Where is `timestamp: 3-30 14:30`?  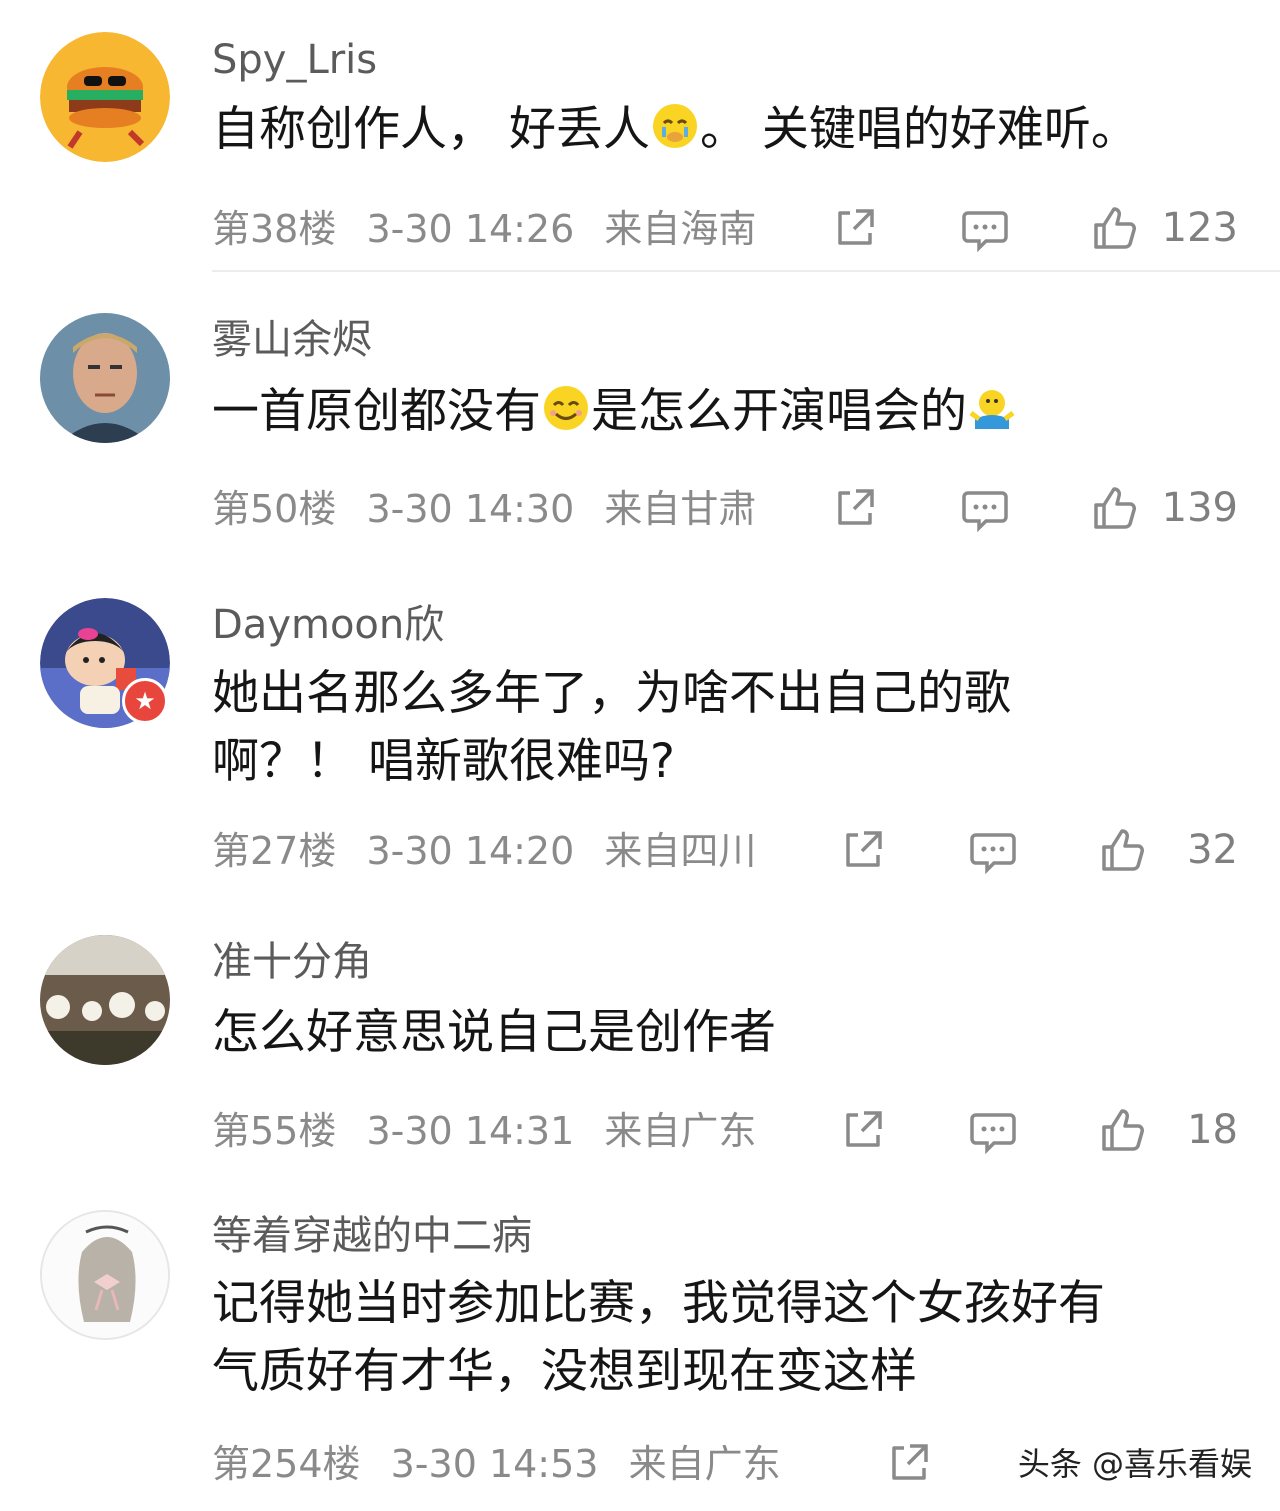
timestamp: 3-30 14:30 is located at coordinates (470, 509).